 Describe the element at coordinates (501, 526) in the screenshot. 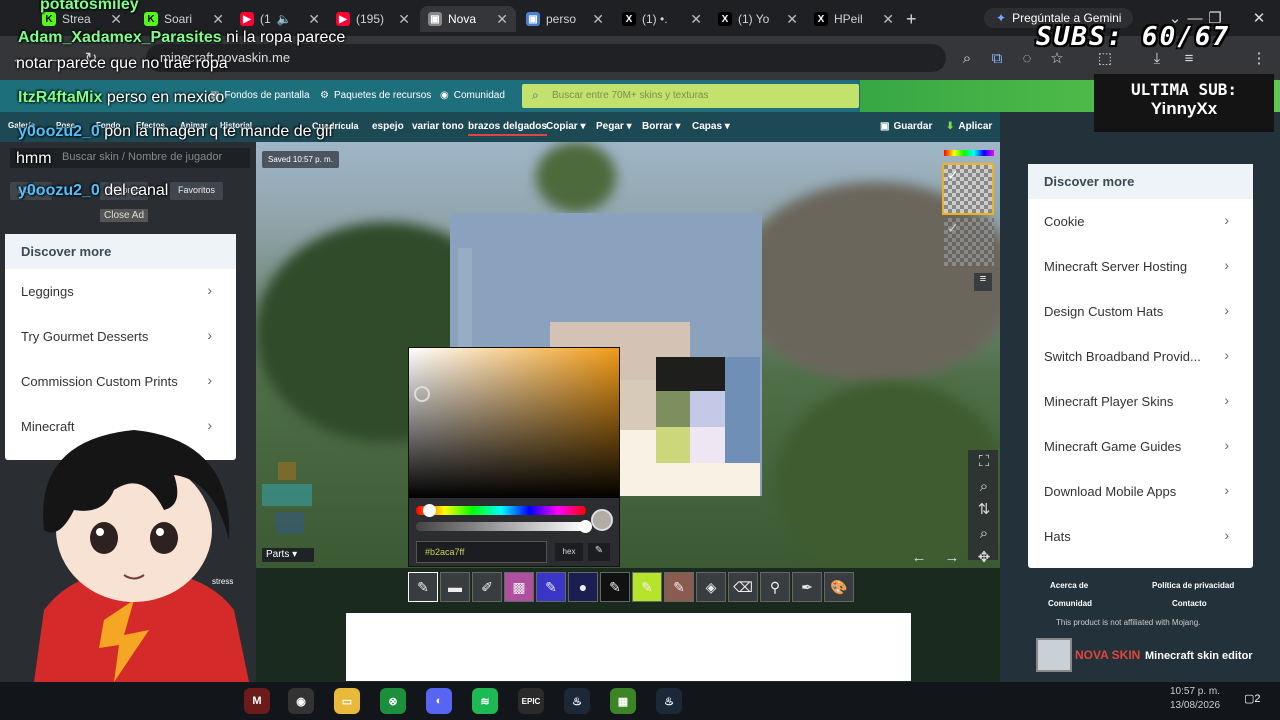

I see `alpha-slider` at that location.